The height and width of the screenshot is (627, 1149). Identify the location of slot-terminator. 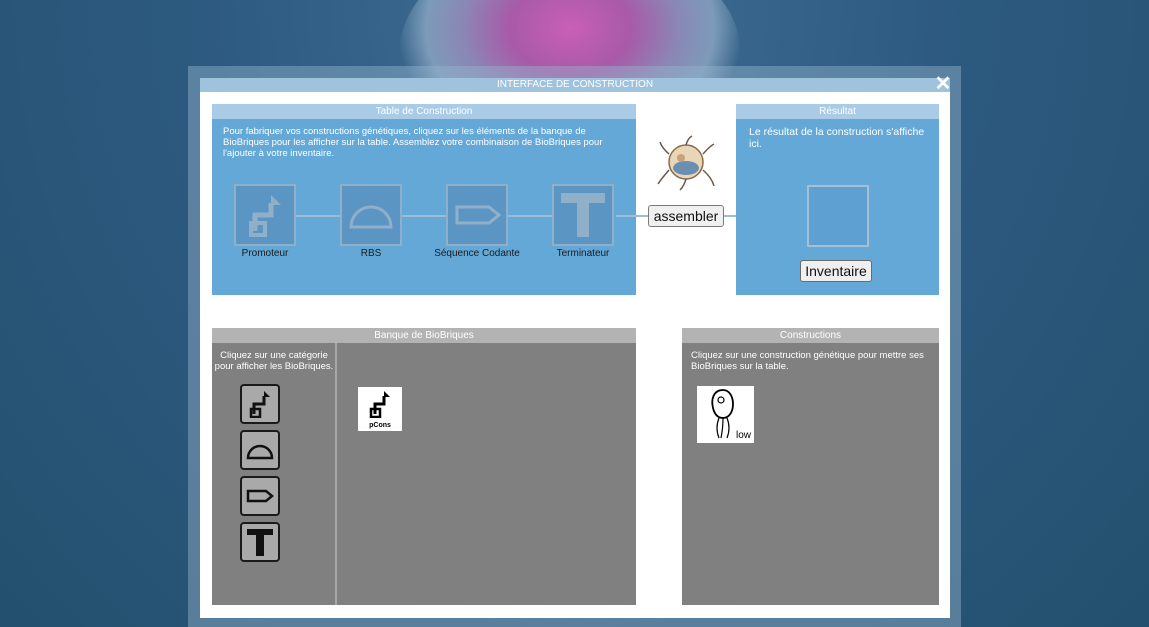
(583, 215).